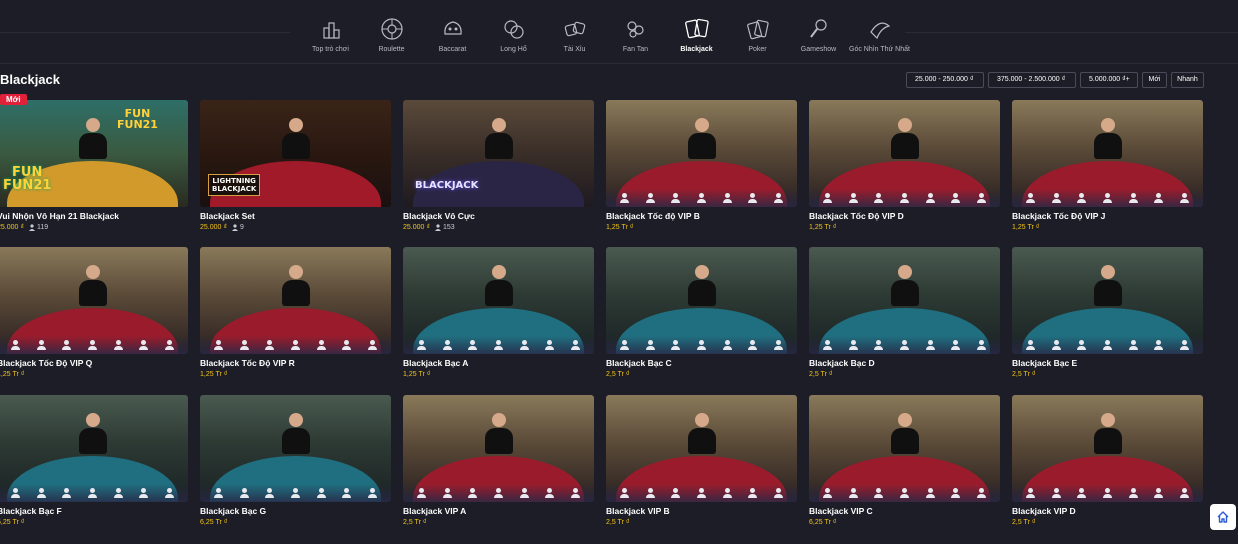 Image resolution: width=1238 pixels, height=544 pixels. What do you see at coordinates (295, 153) in the screenshot?
I see `game-thumbnail: LIGHTNING BLACKJACK` at bounding box center [295, 153].